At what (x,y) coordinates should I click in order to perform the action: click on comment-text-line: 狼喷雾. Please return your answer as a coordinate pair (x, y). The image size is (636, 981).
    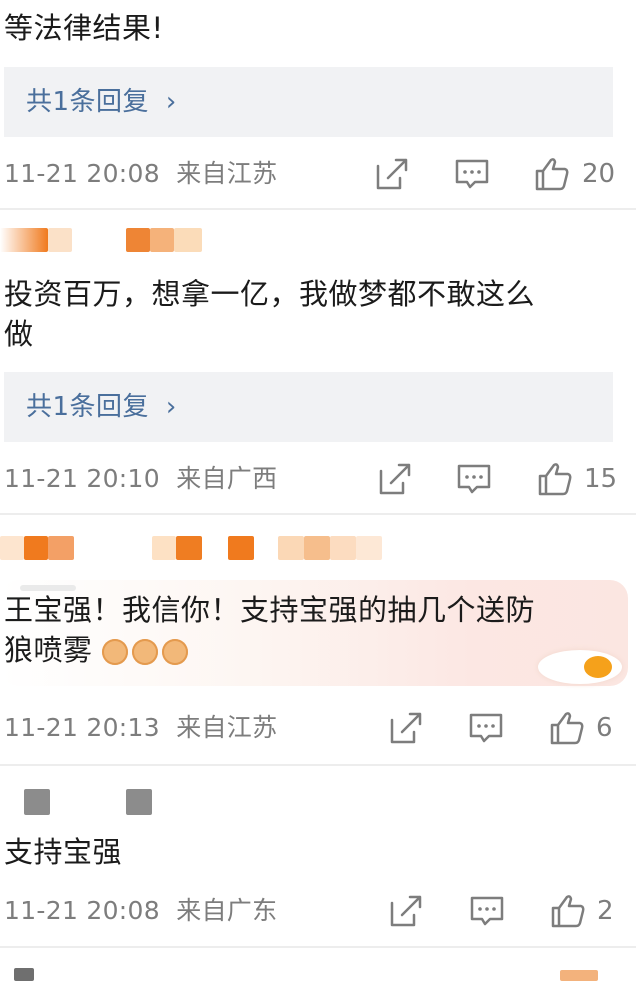
    Looking at the image, I should click on (48, 650).